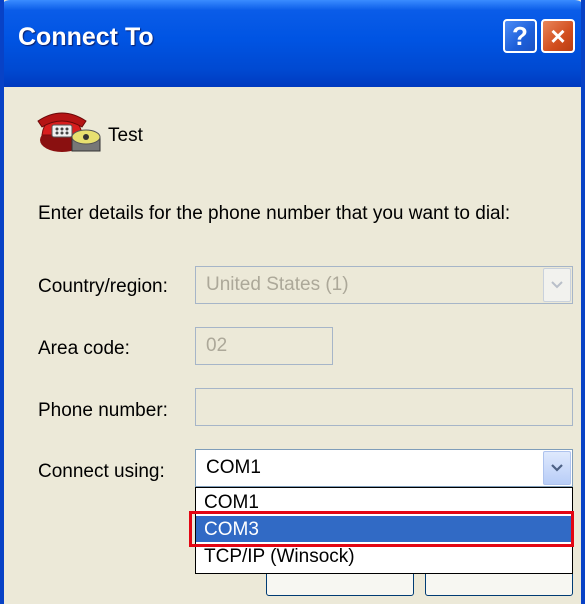  What do you see at coordinates (384, 407) in the screenshot?
I see `phone-number-input` at bounding box center [384, 407].